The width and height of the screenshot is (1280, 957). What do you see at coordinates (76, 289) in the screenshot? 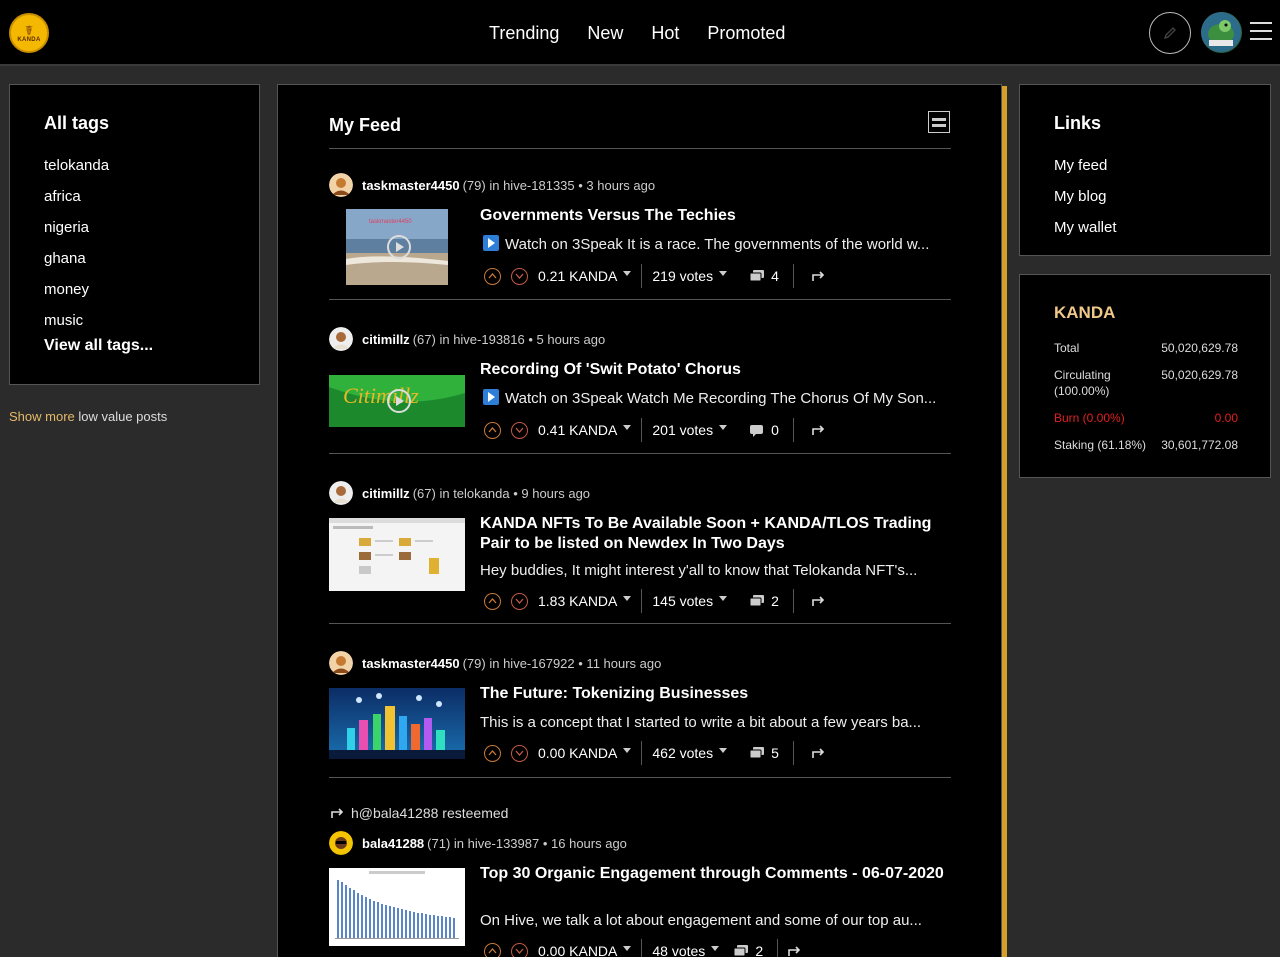
I see `tag-item: money` at bounding box center [76, 289].